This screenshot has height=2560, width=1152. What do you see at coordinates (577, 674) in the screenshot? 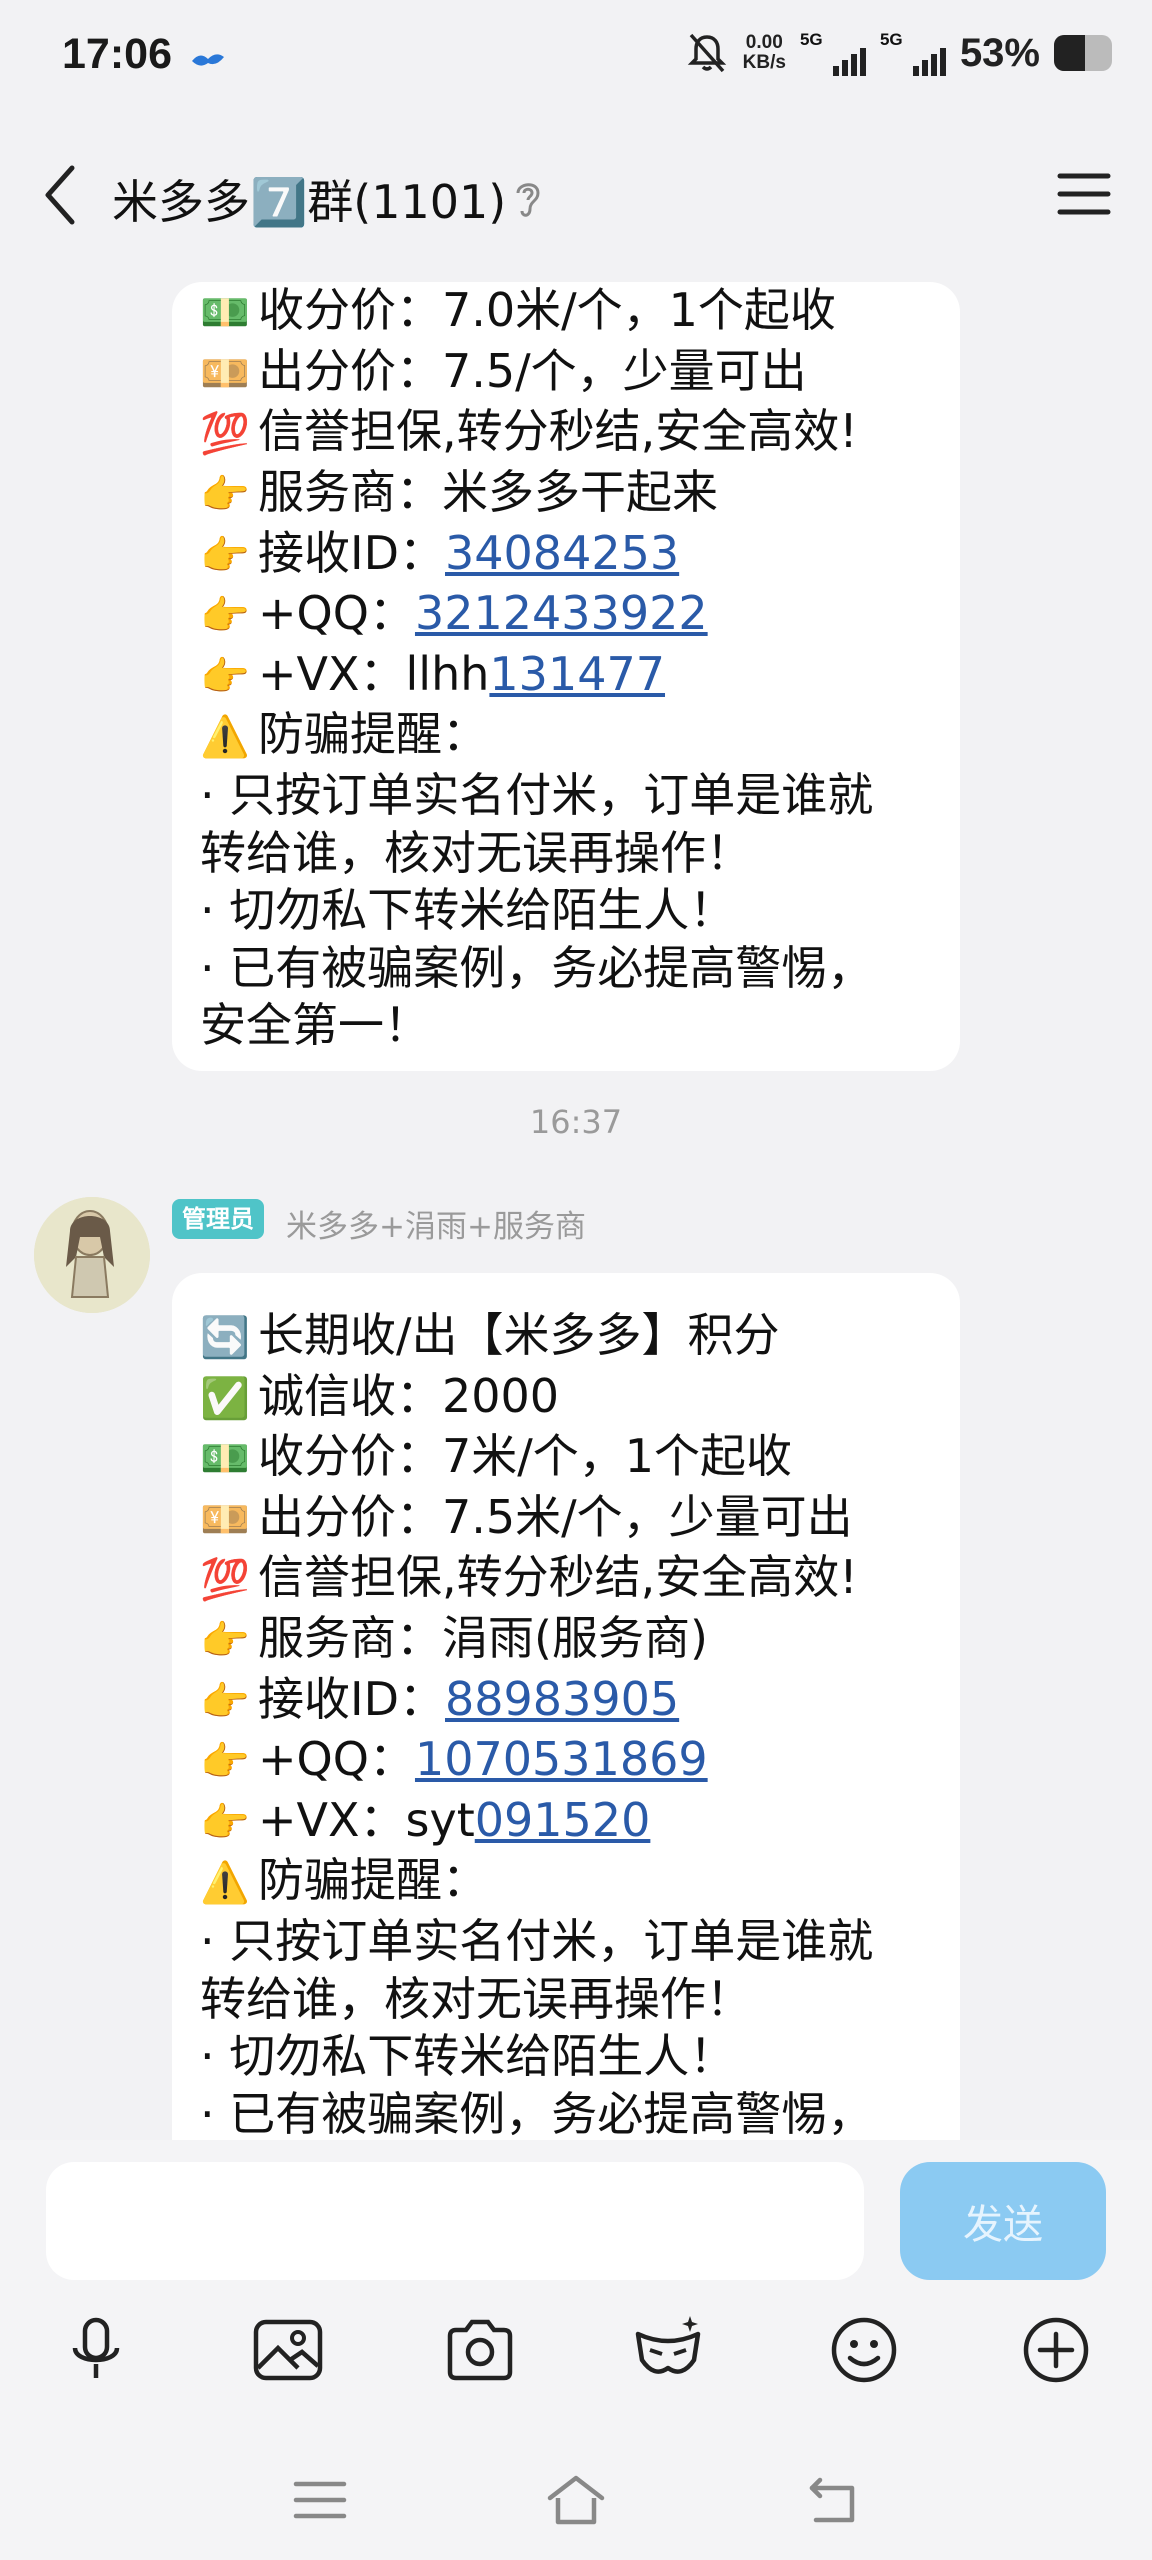
I see `message-link: 131477` at bounding box center [577, 674].